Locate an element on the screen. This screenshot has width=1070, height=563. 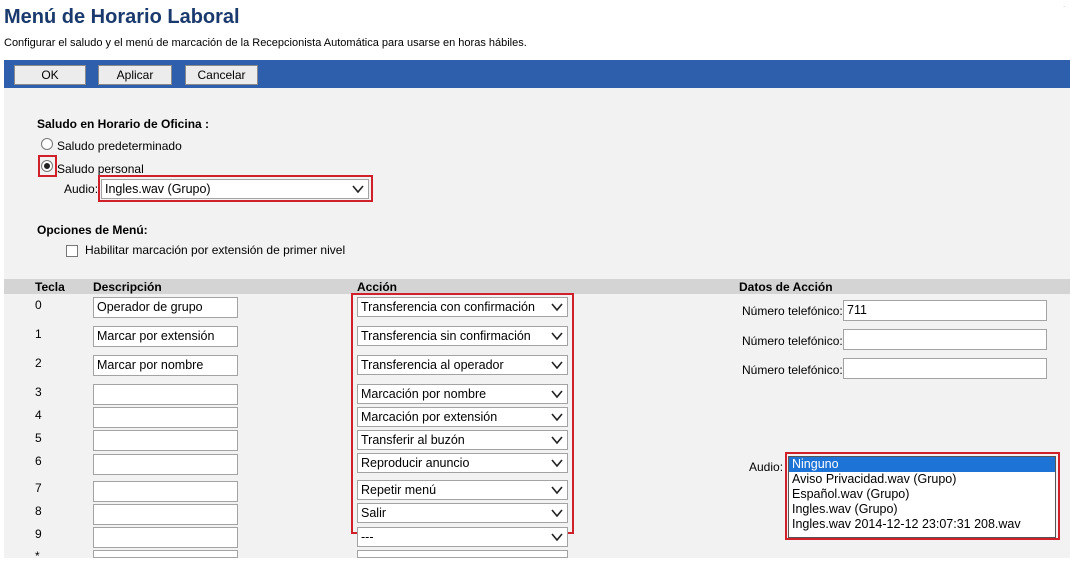
row-key: 5 is located at coordinates (38, 438).